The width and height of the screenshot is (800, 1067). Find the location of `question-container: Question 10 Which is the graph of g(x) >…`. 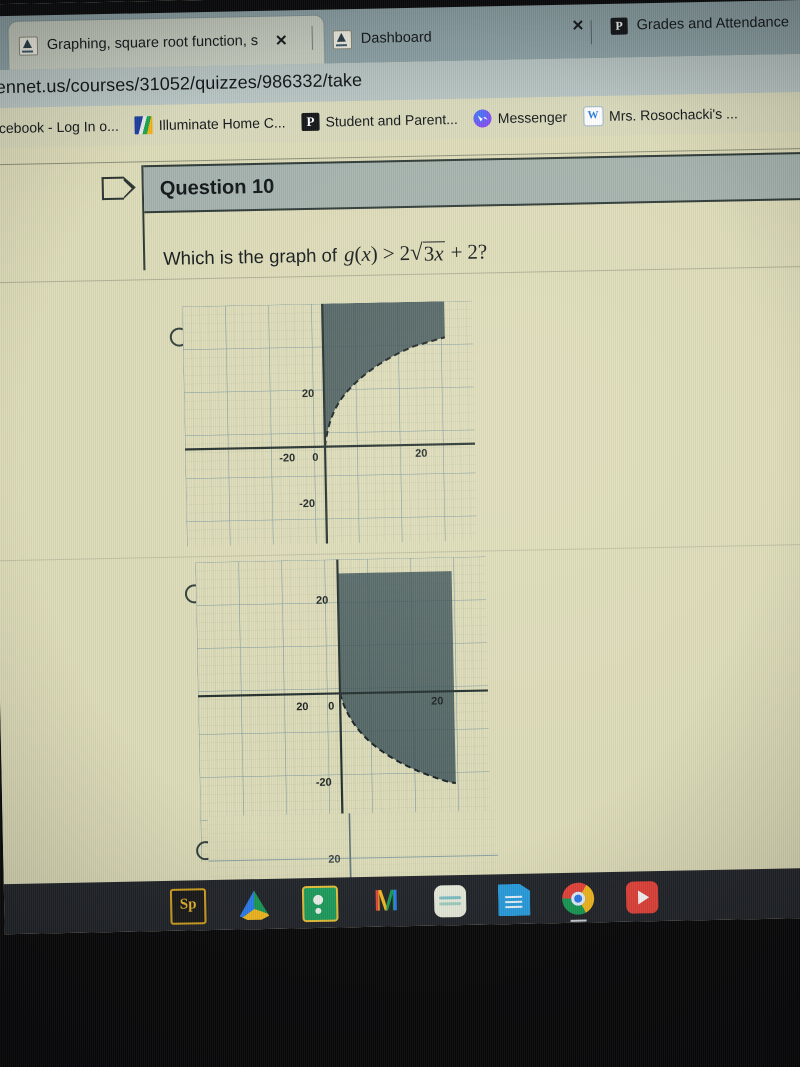

question-container: Question 10 Which is the graph of g(x) >… is located at coordinates (450, 211).